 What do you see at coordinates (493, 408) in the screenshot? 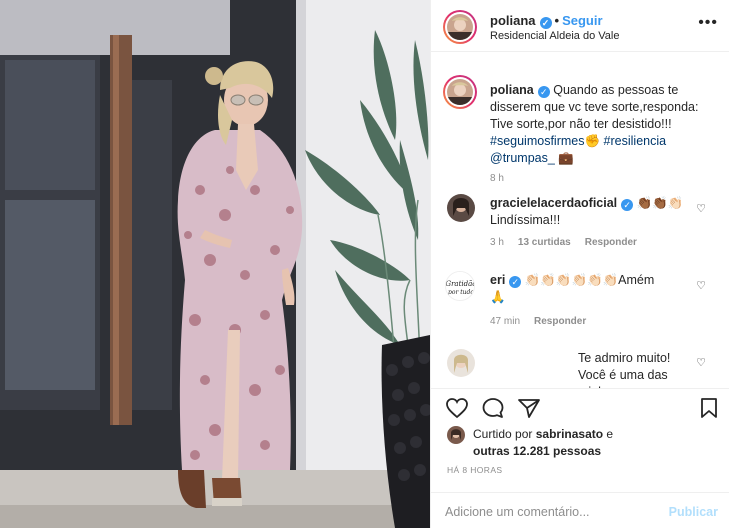
I see `comment-icon` at bounding box center [493, 408].